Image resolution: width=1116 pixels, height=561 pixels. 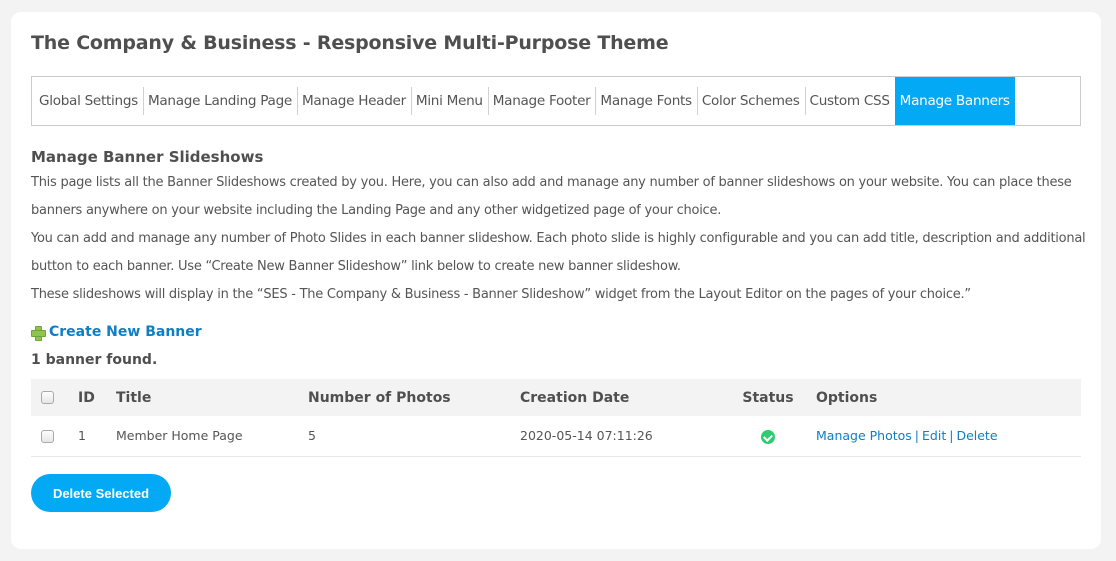 I want to click on header-number-of-photos: Number of Photos, so click(x=414, y=397).